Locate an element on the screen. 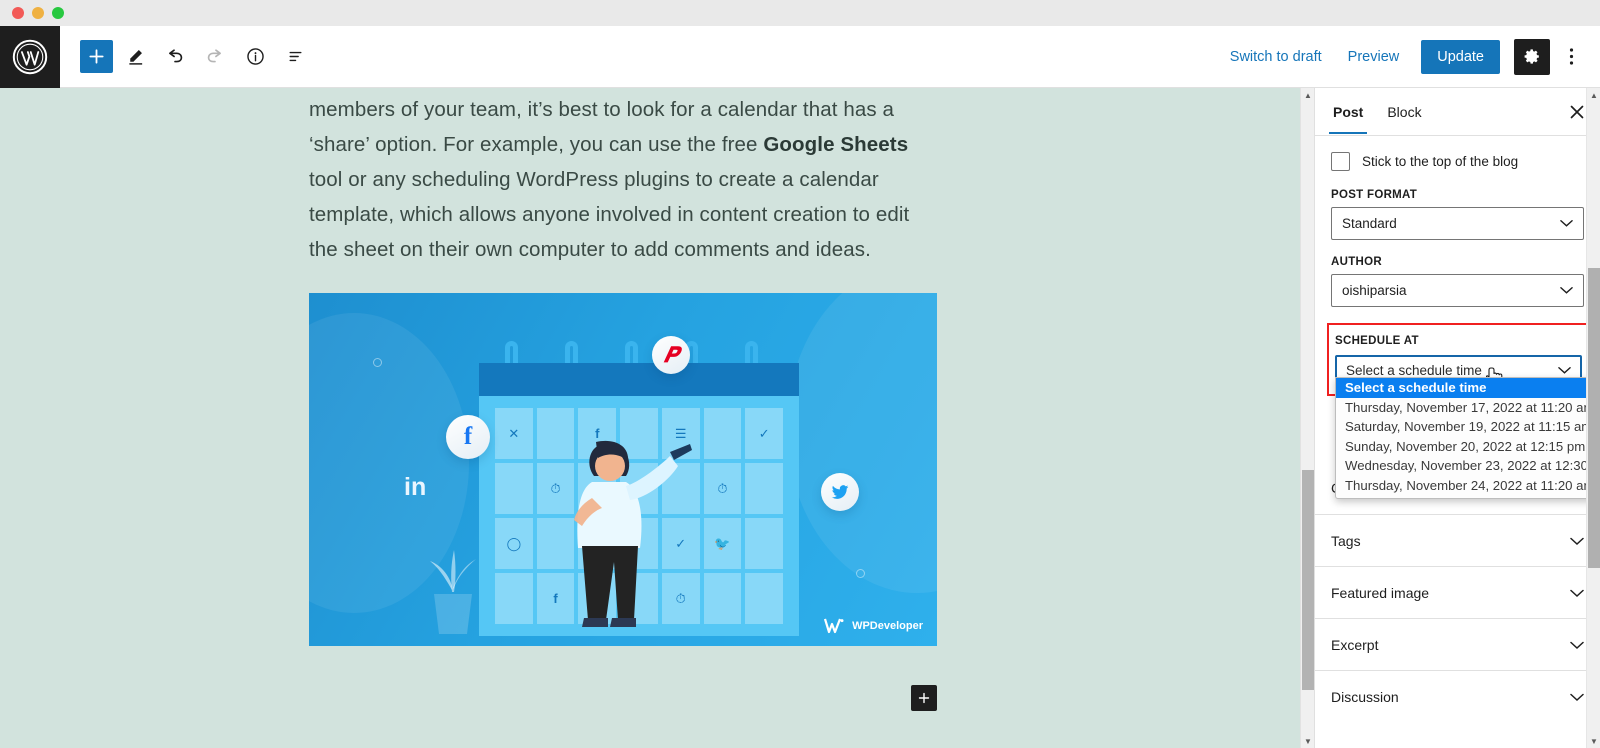  post-format-select: Standard is located at coordinates (1457, 223).